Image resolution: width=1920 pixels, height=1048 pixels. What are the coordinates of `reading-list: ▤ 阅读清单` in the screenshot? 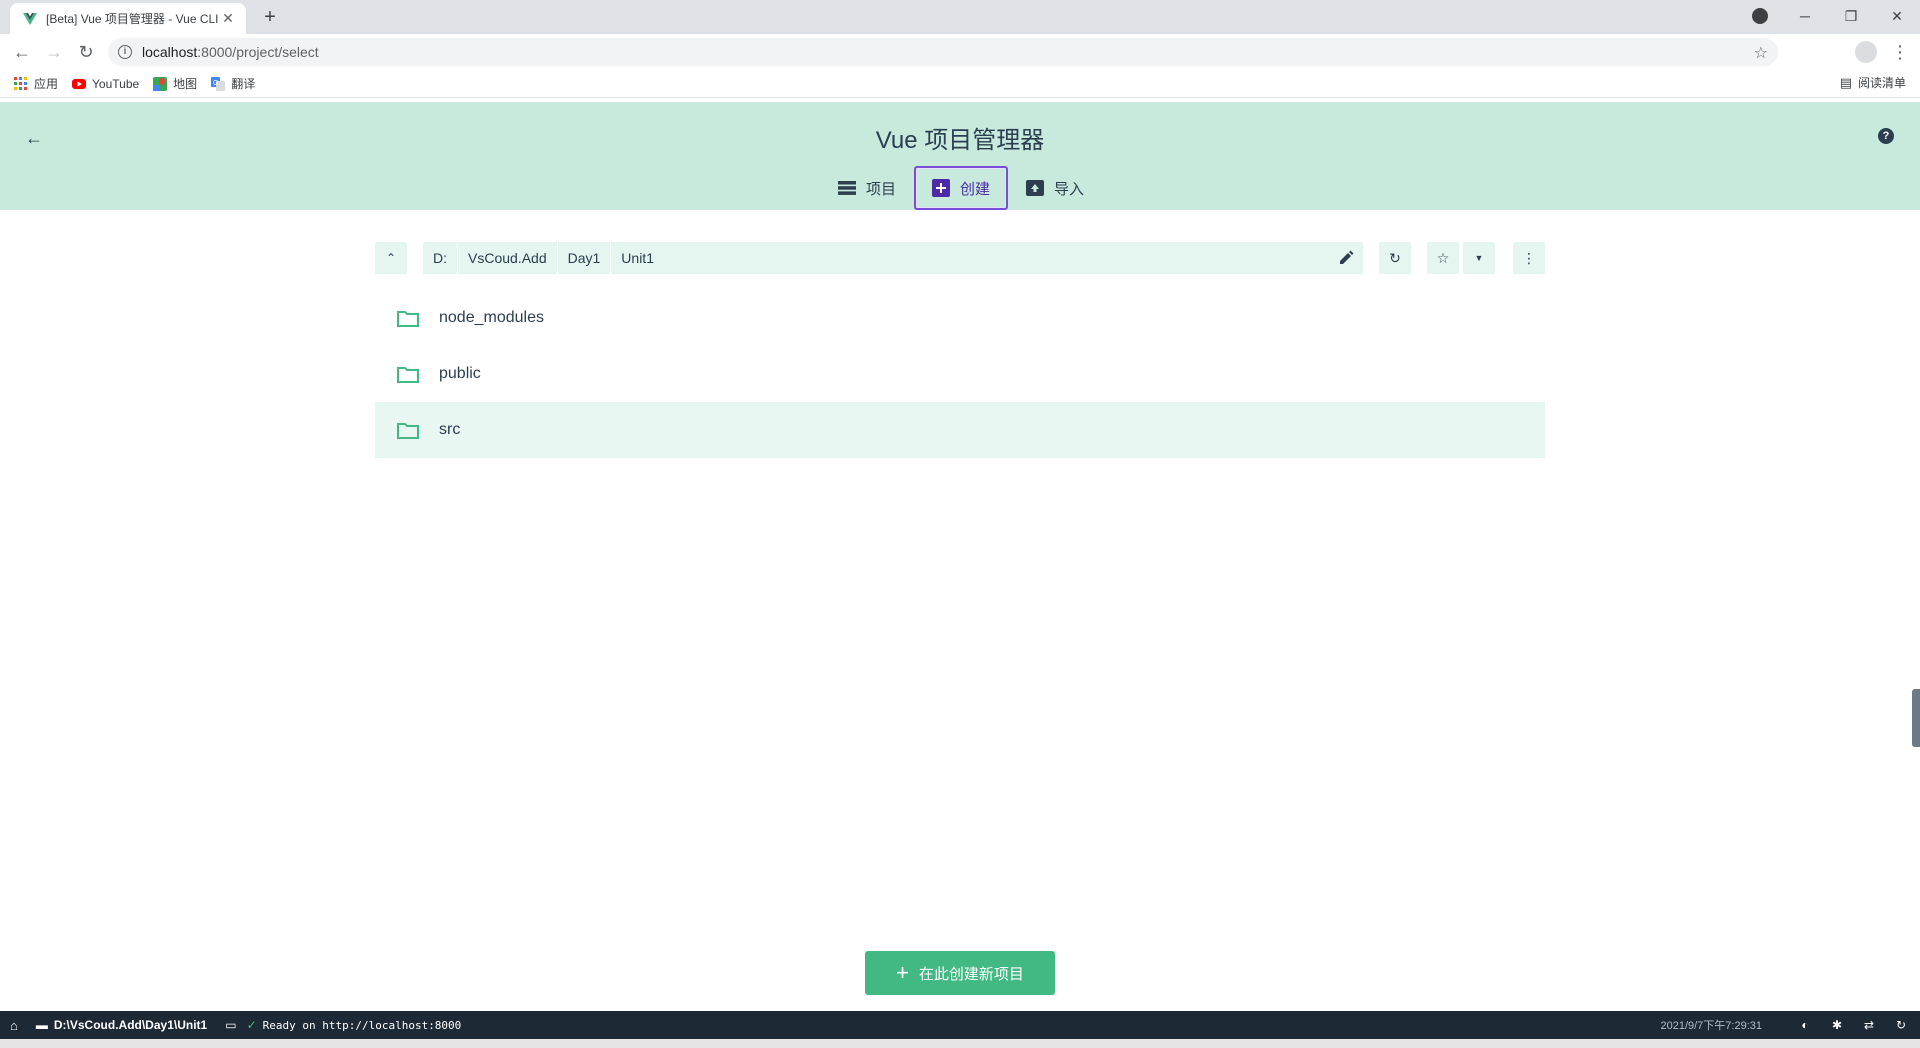 It's located at (1873, 82).